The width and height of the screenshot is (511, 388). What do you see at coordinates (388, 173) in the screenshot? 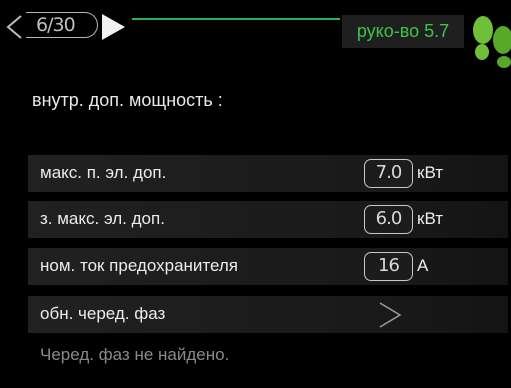
I see `value-field: 7.0` at bounding box center [388, 173].